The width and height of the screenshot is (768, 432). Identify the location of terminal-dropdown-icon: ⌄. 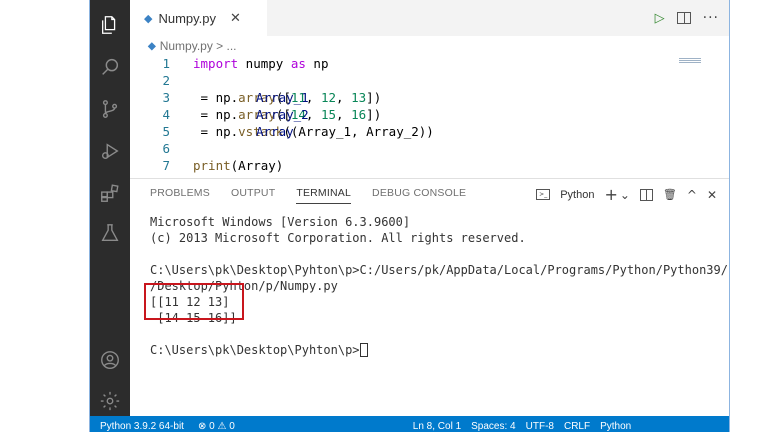
(625, 195).